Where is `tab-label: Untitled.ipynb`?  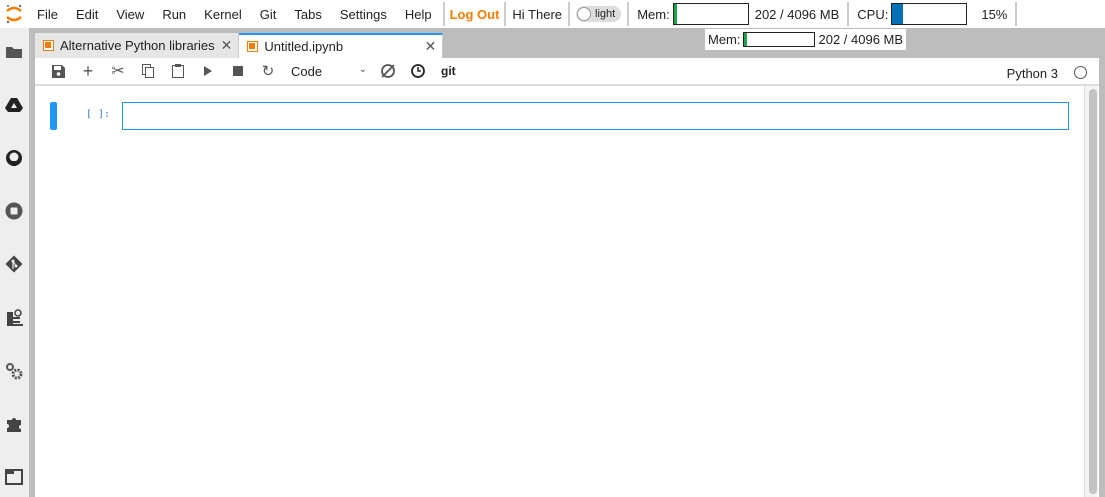 tab-label: Untitled.ipynb is located at coordinates (304, 46).